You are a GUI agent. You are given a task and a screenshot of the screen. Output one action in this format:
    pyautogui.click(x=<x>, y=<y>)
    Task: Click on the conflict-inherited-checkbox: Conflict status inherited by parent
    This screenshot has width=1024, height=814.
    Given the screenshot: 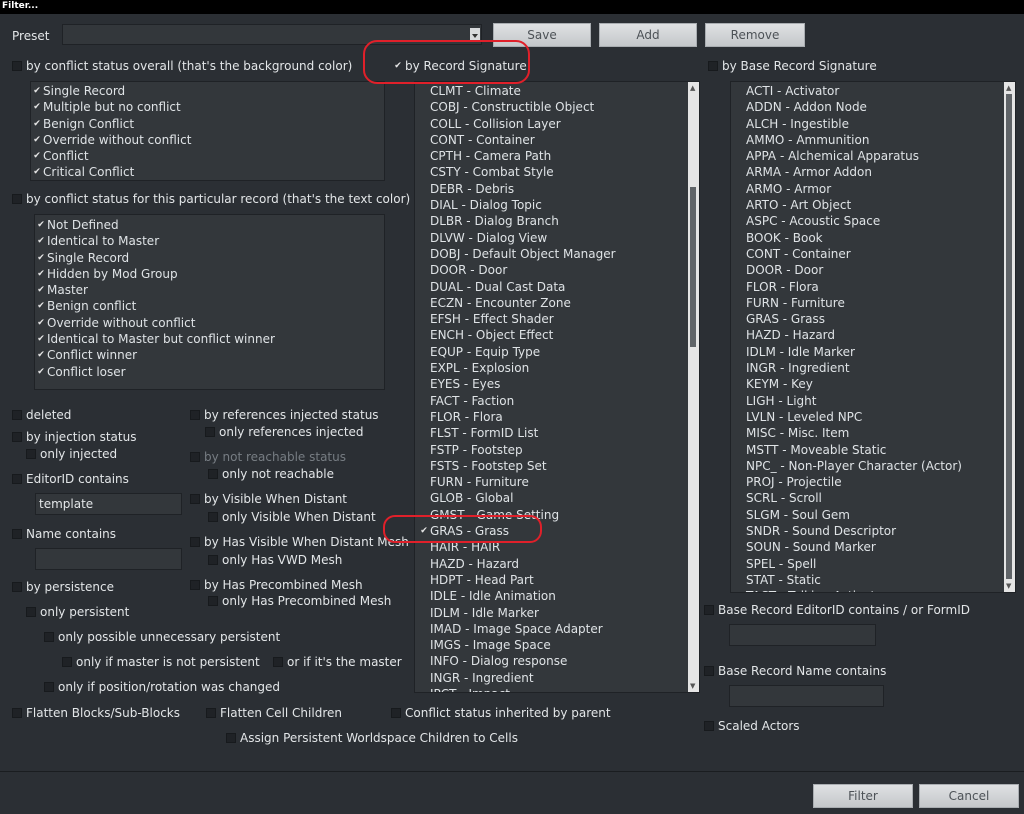 What is the action you would take?
    pyautogui.click(x=501, y=713)
    